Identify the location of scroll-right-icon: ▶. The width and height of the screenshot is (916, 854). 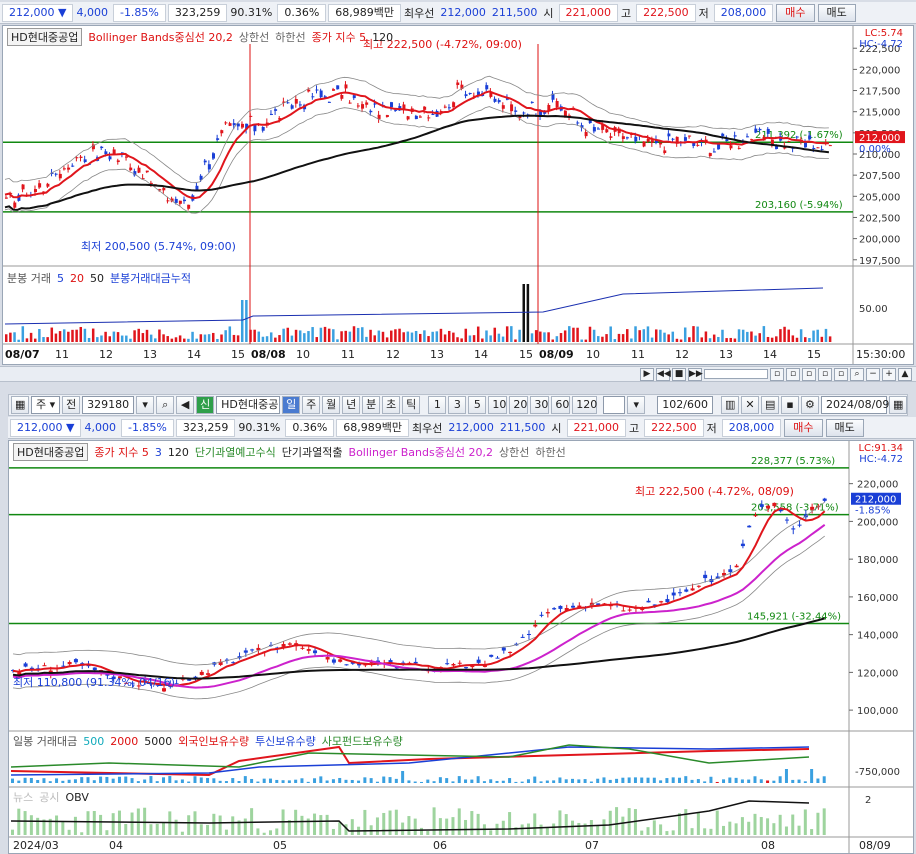
(647, 374).